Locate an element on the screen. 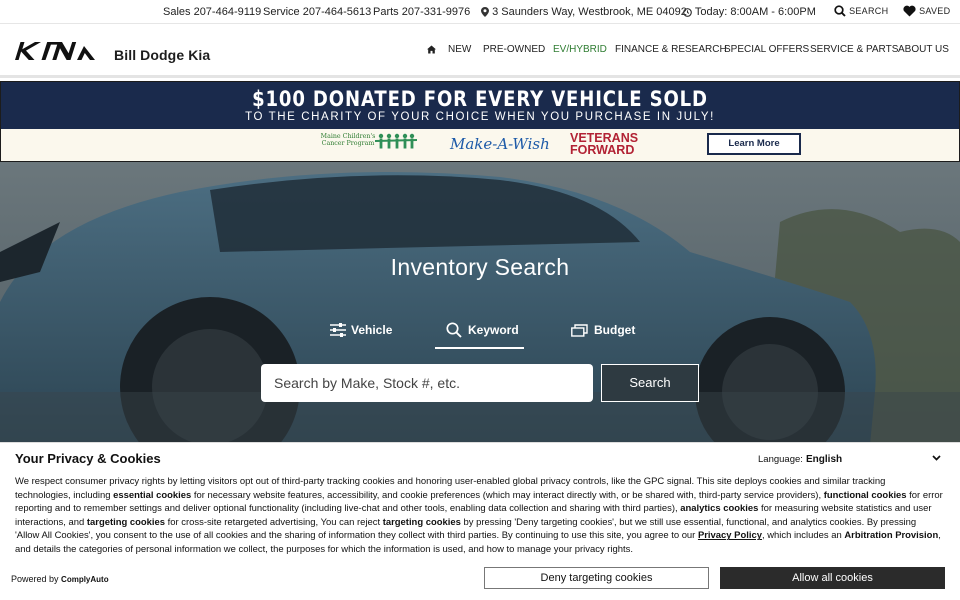  sales-phone-link: Sales 207-464-9119 is located at coordinates (212, 12).